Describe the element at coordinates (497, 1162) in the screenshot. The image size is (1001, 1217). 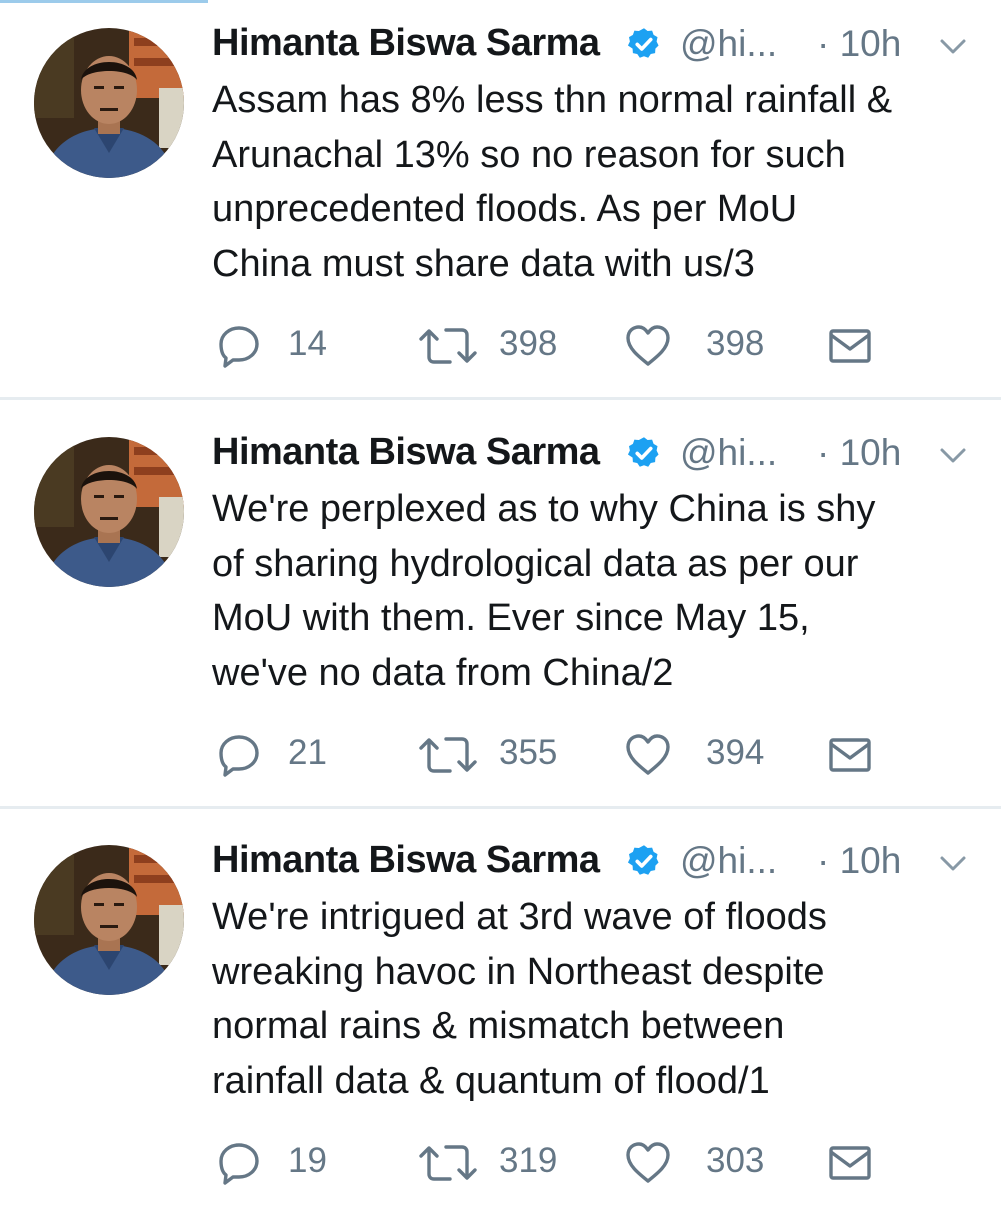
I see `retweet-button: 319` at that location.